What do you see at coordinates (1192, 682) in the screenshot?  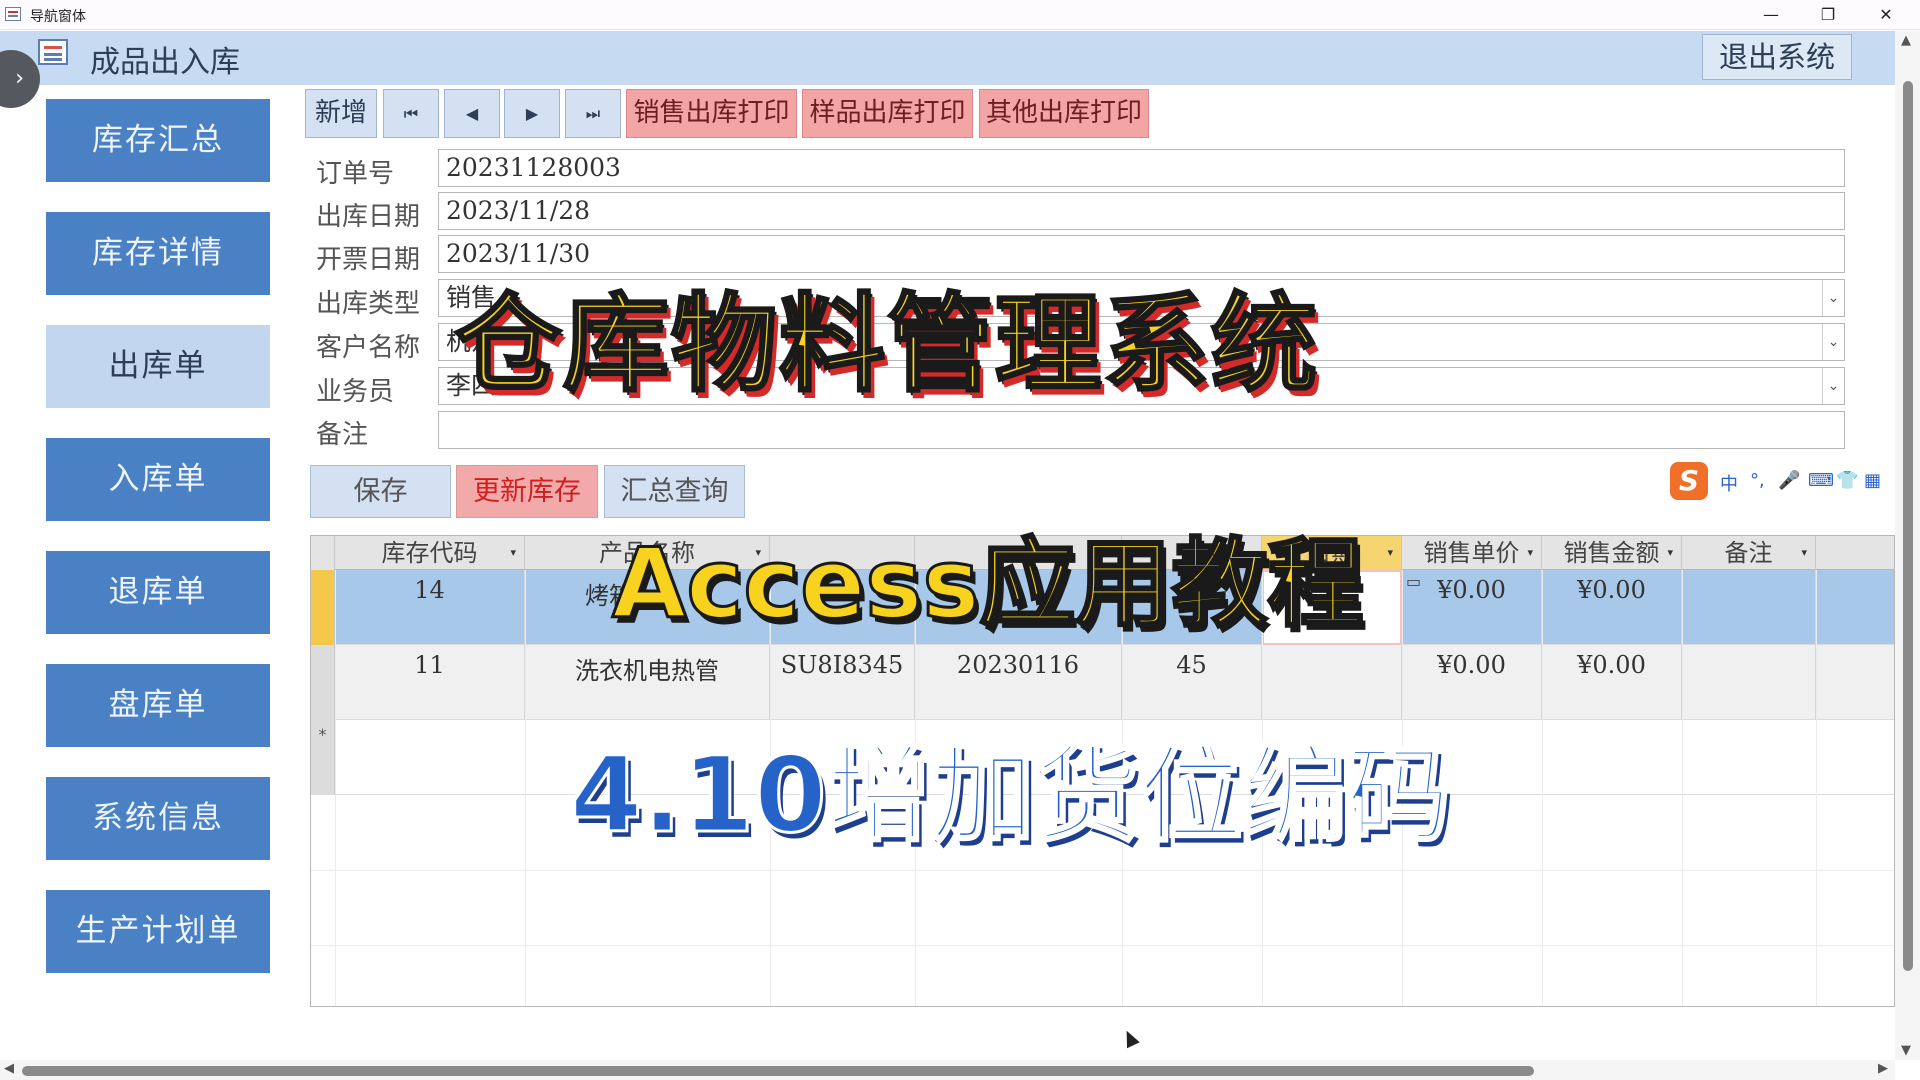 I see `cell-qty: 45` at bounding box center [1192, 682].